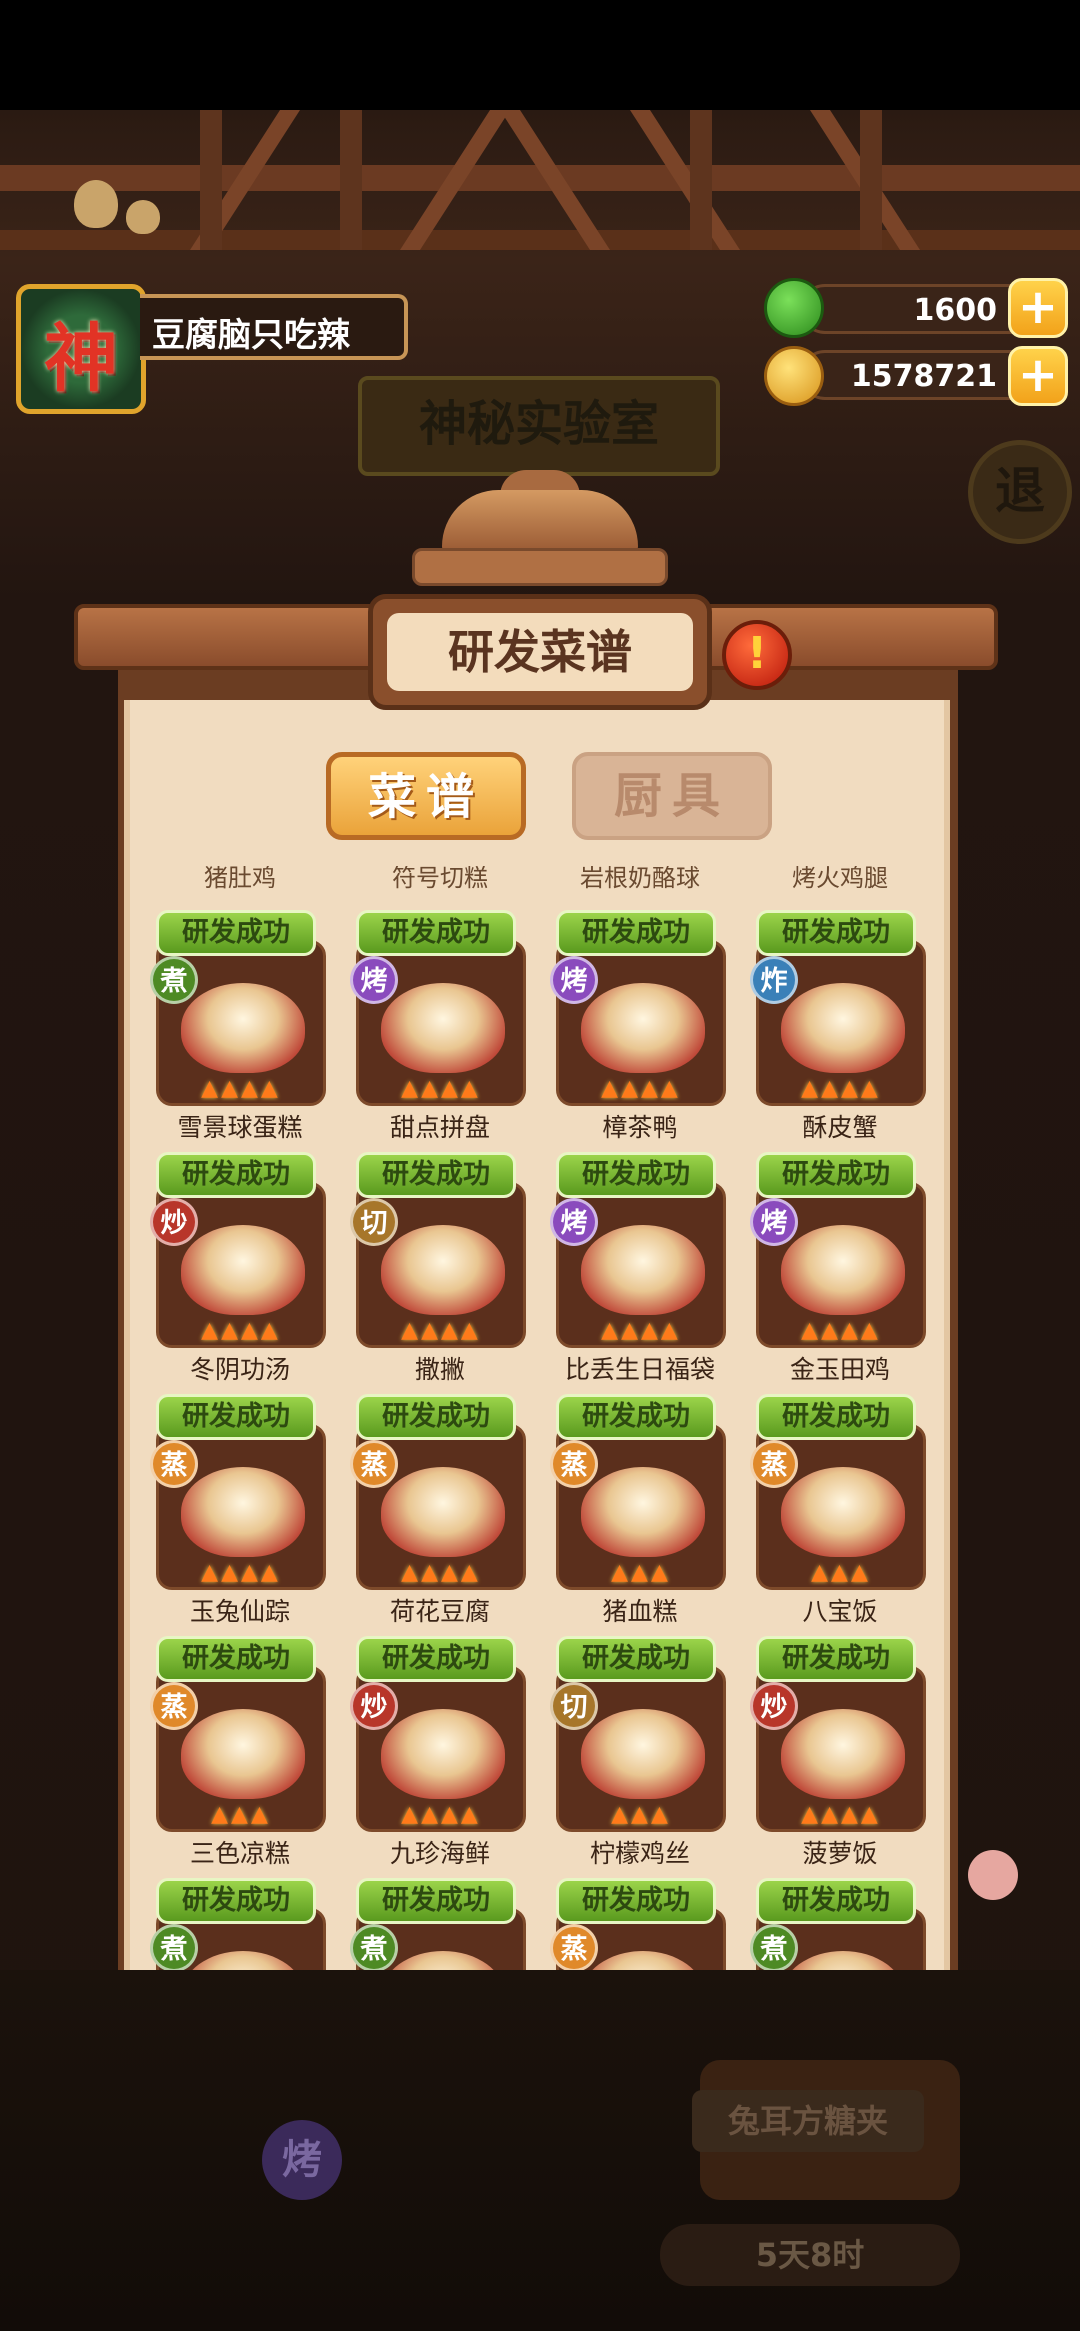 Image resolution: width=1080 pixels, height=2331 pixels. Describe the element at coordinates (920, 375) in the screenshot. I see `coin-currency-bar: 1578721` at that location.